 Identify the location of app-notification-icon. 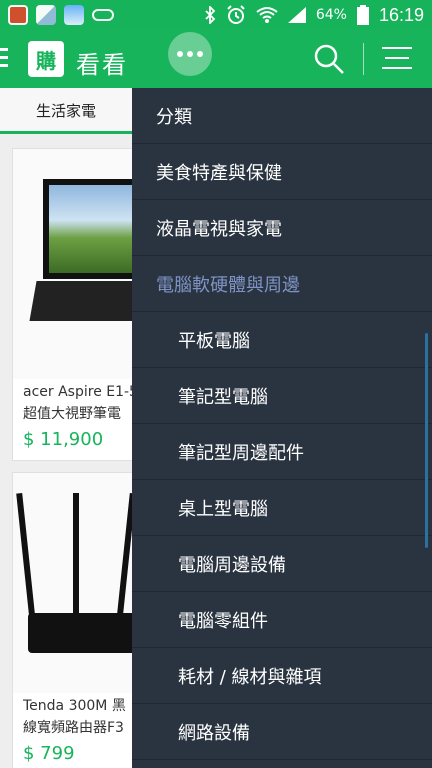
(18, 15).